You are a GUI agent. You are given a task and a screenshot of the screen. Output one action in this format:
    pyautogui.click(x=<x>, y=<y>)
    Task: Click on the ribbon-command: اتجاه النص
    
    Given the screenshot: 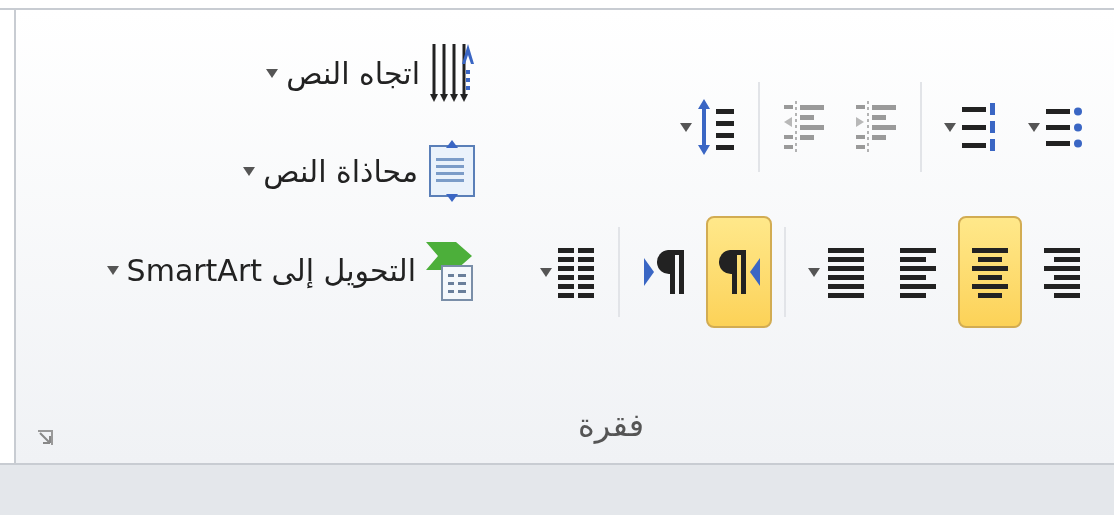 What is the action you would take?
    pyautogui.click(x=292, y=73)
    